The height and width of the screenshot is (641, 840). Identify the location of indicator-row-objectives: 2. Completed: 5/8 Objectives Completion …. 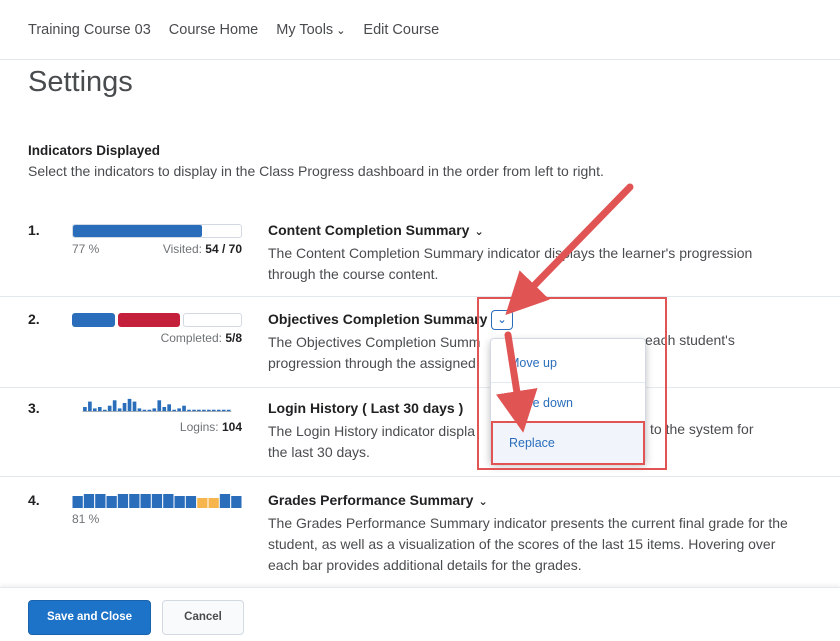
(420, 349).